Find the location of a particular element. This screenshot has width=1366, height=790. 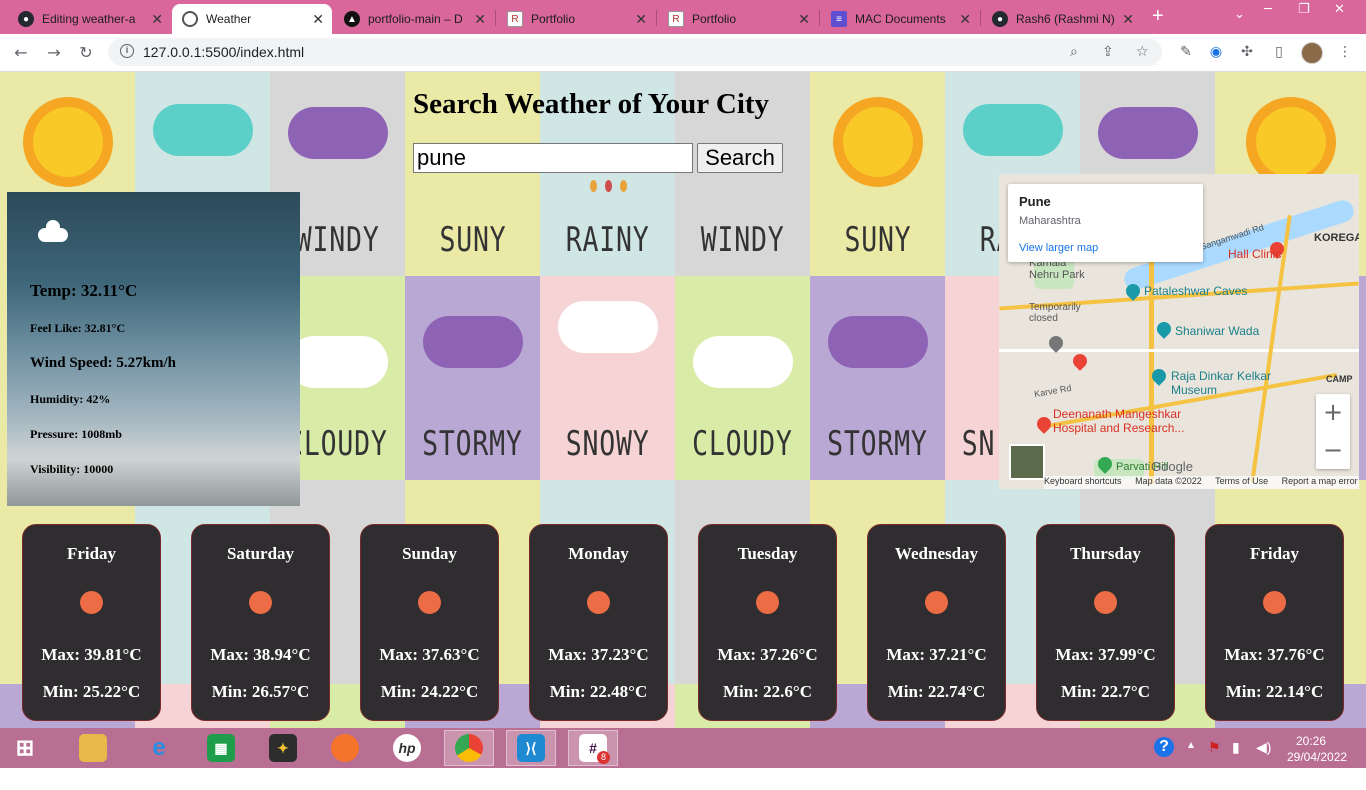

bookmark-star-icon: ☆ is located at coordinates (1142, 52).